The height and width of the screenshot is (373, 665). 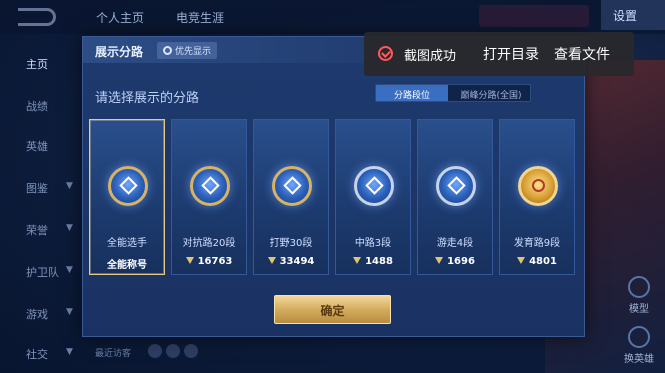 I want to click on swap-hero-label: 换英雄, so click(x=639, y=359).